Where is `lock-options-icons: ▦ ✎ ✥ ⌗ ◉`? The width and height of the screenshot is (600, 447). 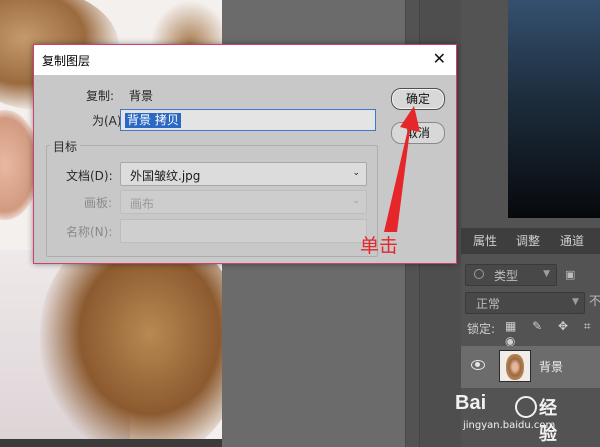 lock-options-icons: ▦ ✎ ✥ ⌗ ◉ is located at coordinates (552, 333).